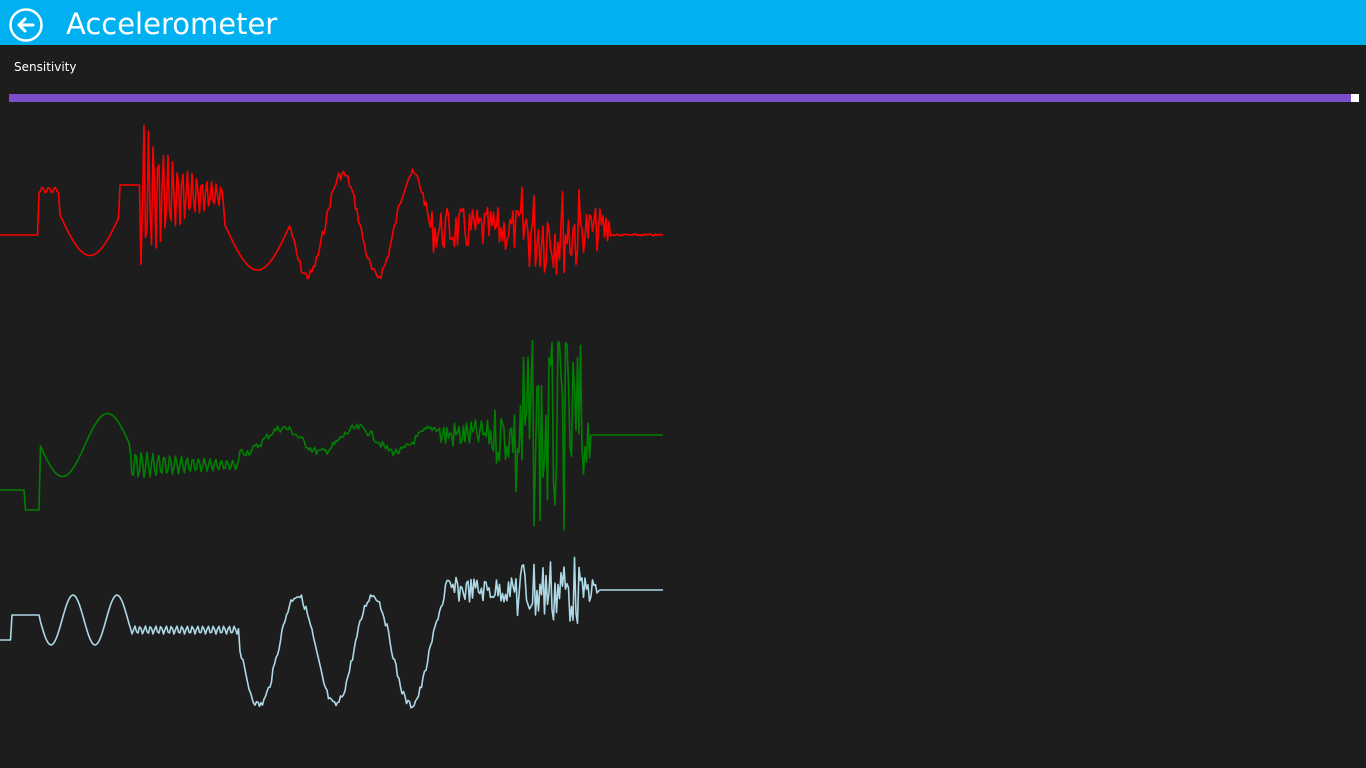 The image size is (1366, 768). I want to click on sensitivity-label: Sensitivity, so click(45, 67).